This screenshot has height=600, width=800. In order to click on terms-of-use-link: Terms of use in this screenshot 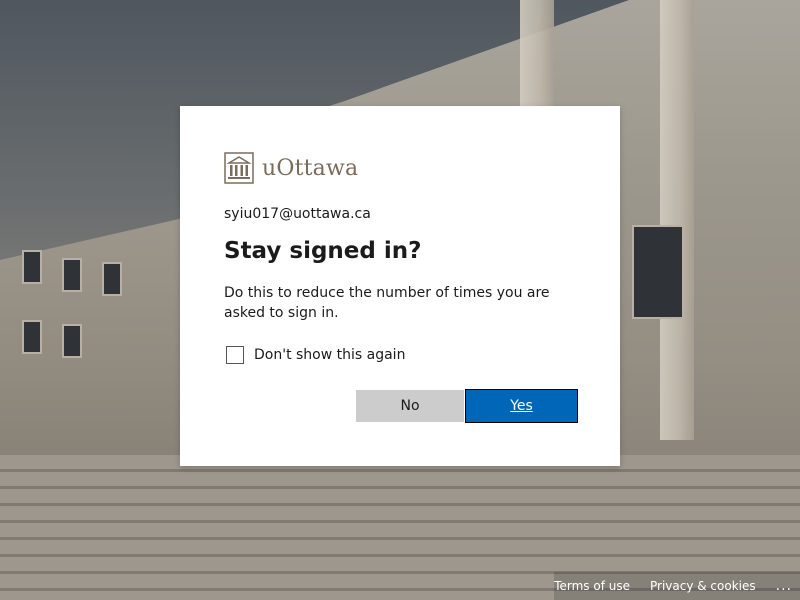, I will do `click(592, 586)`.